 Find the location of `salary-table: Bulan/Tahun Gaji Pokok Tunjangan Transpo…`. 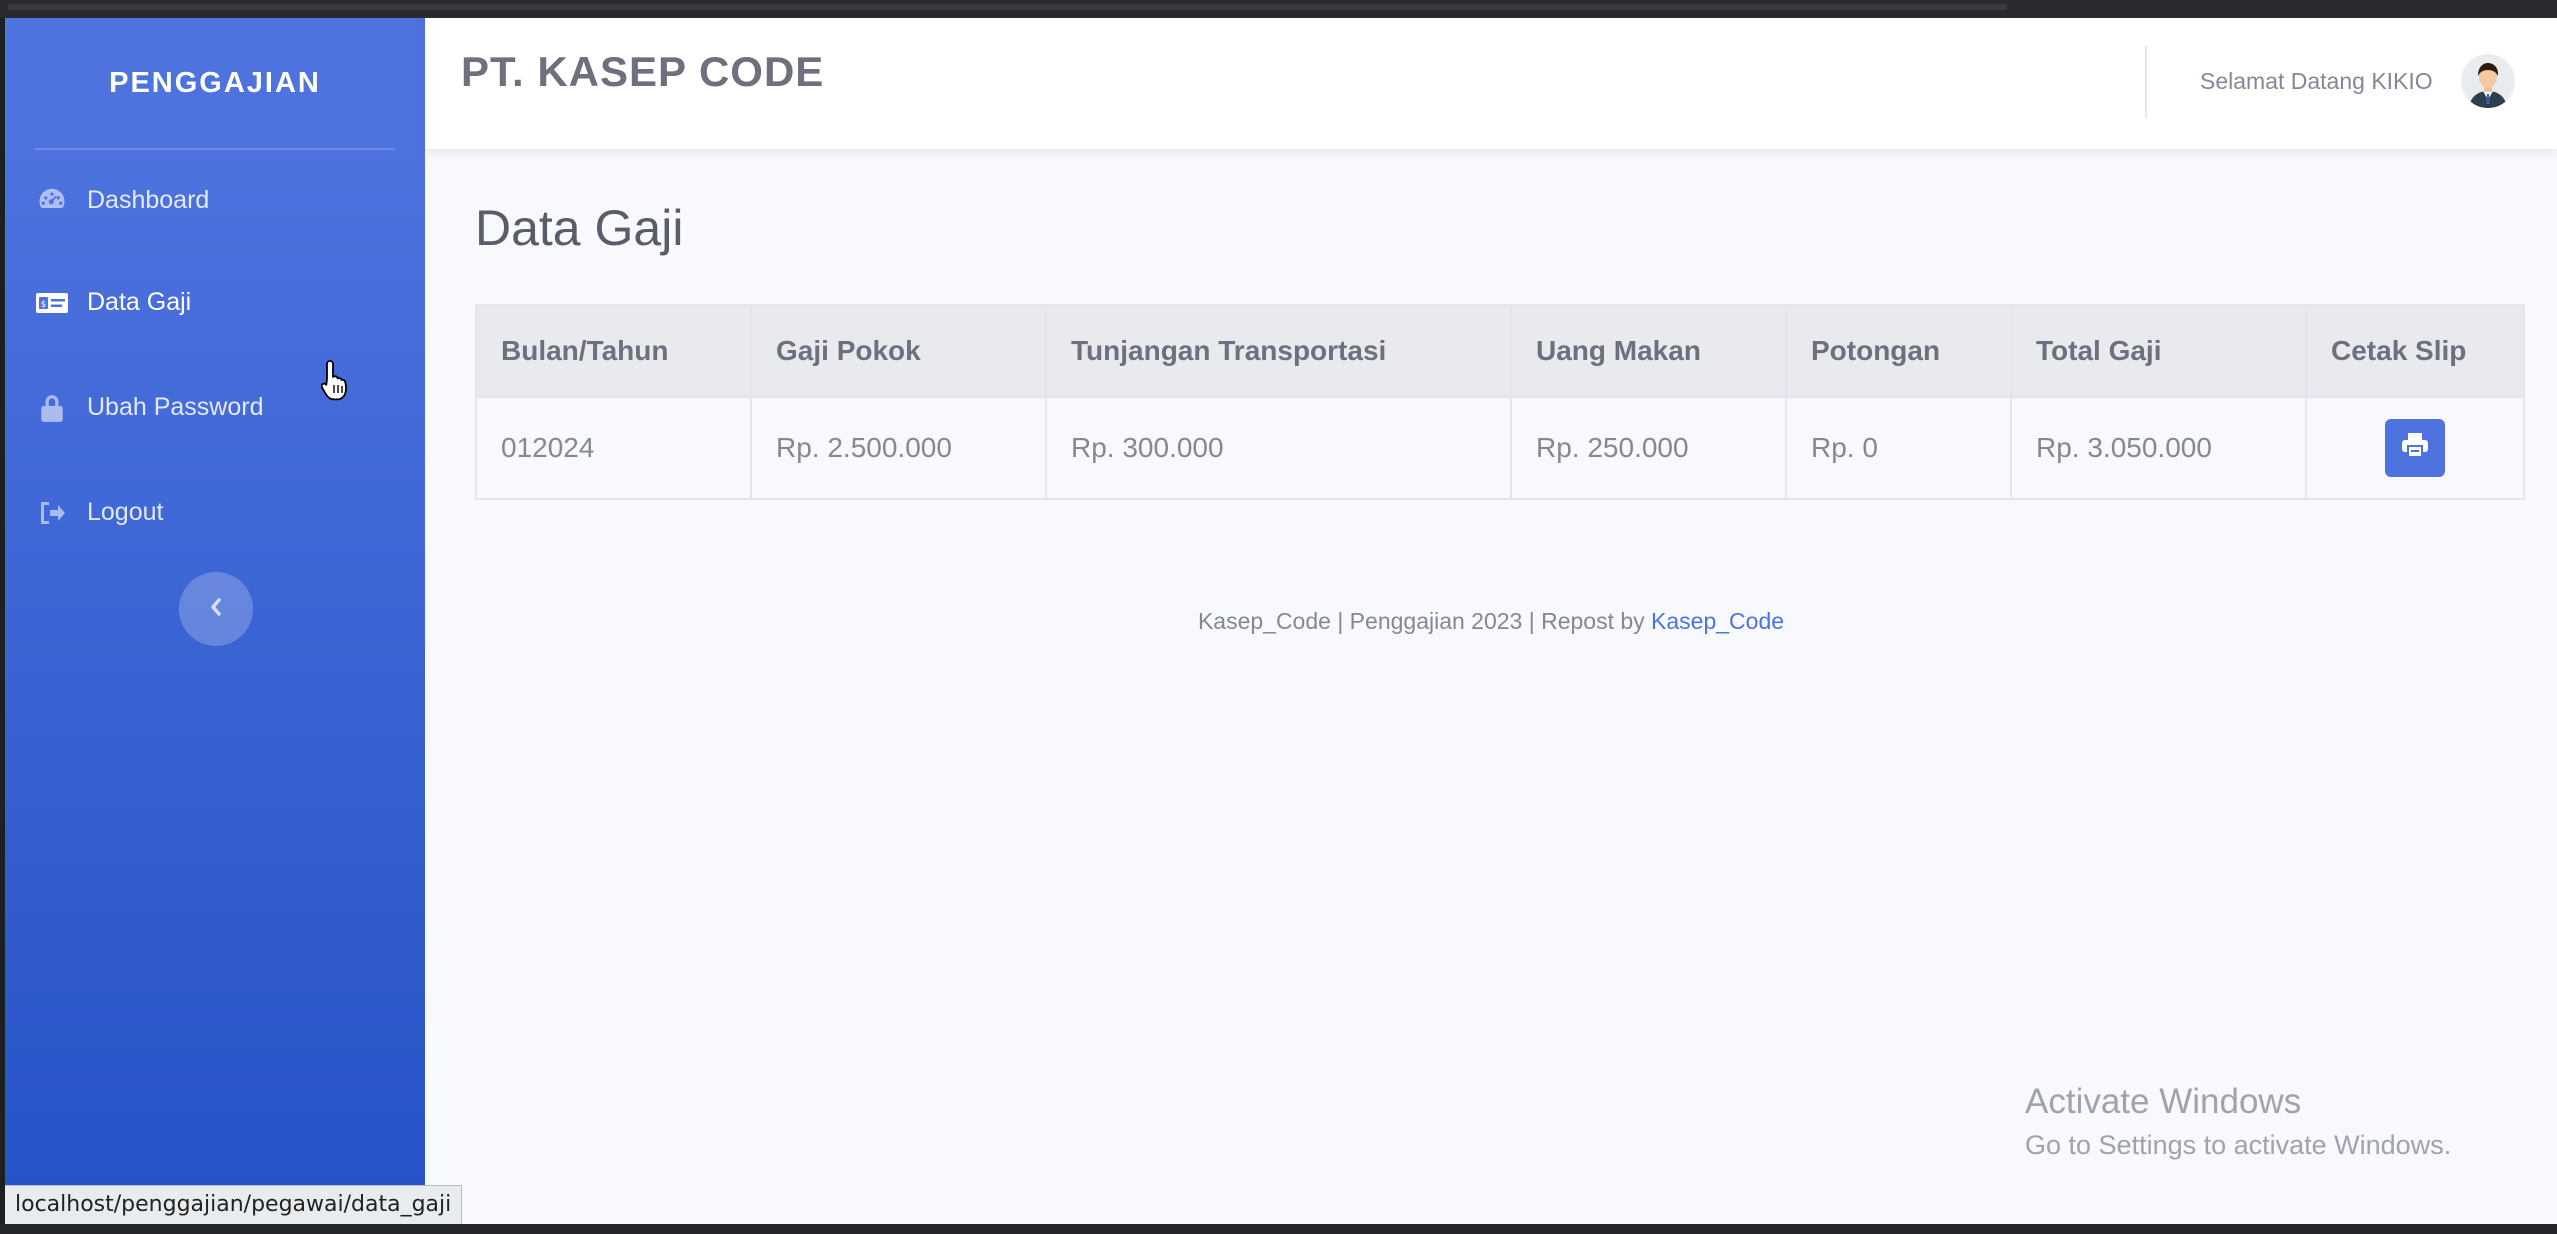

salary-table: Bulan/Tahun Gaji Pokok Tunjangan Transpo… is located at coordinates (1500, 402).